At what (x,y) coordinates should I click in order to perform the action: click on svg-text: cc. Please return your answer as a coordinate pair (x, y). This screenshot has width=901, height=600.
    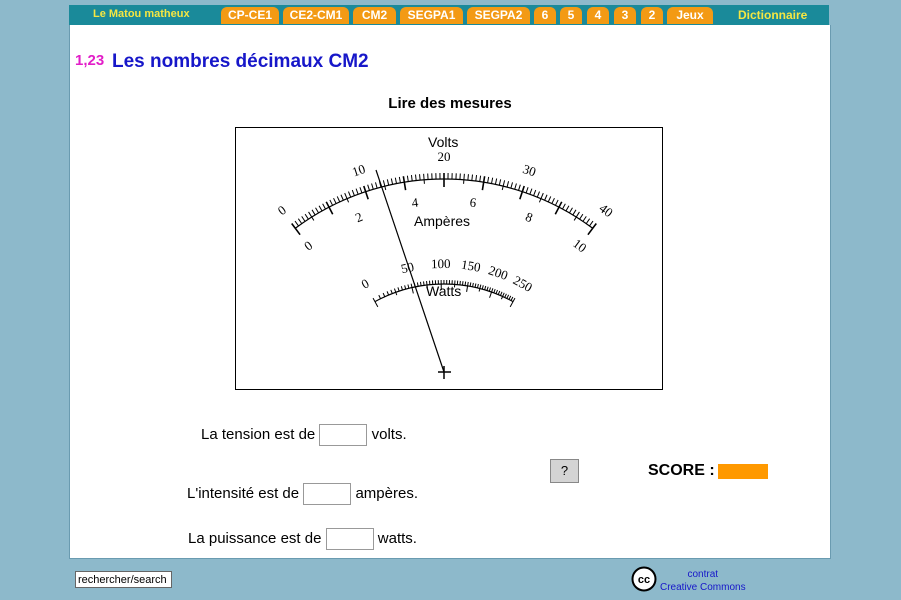
    Looking at the image, I should click on (644, 580).